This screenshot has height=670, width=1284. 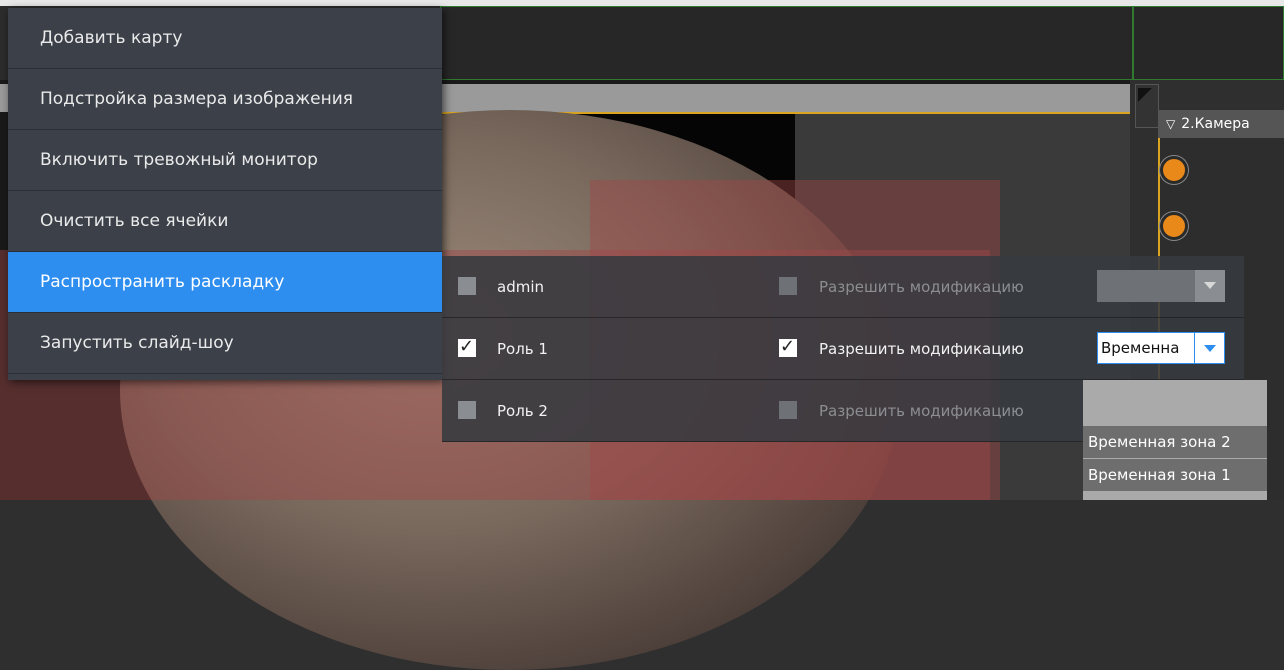 What do you see at coordinates (1175, 475) in the screenshot?
I see `time-zone-option: Временная зона 1` at bounding box center [1175, 475].